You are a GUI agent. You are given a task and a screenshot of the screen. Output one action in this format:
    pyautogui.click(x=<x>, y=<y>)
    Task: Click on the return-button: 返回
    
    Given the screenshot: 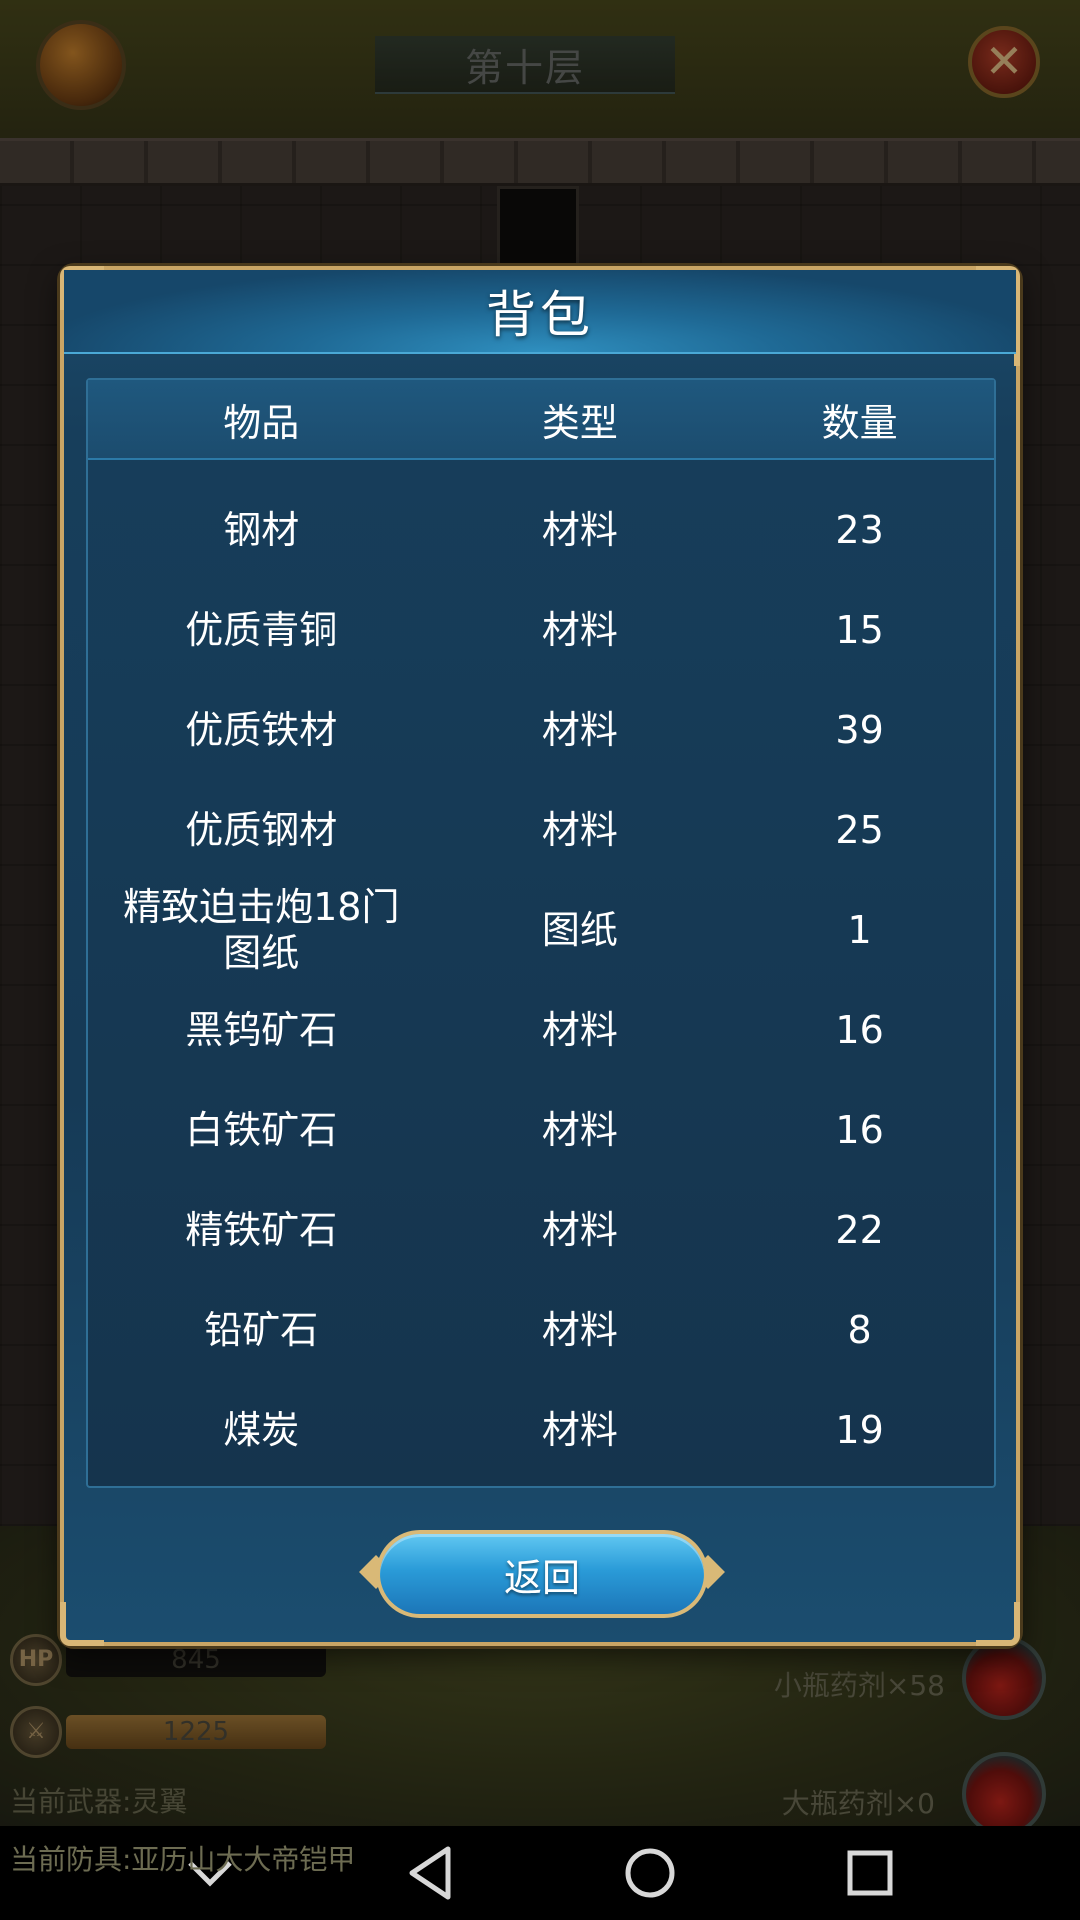 What is the action you would take?
    pyautogui.click(x=542, y=1574)
    